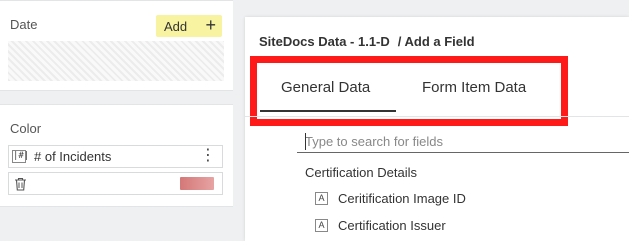 The height and width of the screenshot is (241, 629). What do you see at coordinates (116, 61) in the screenshot?
I see `date-drop-zone` at bounding box center [116, 61].